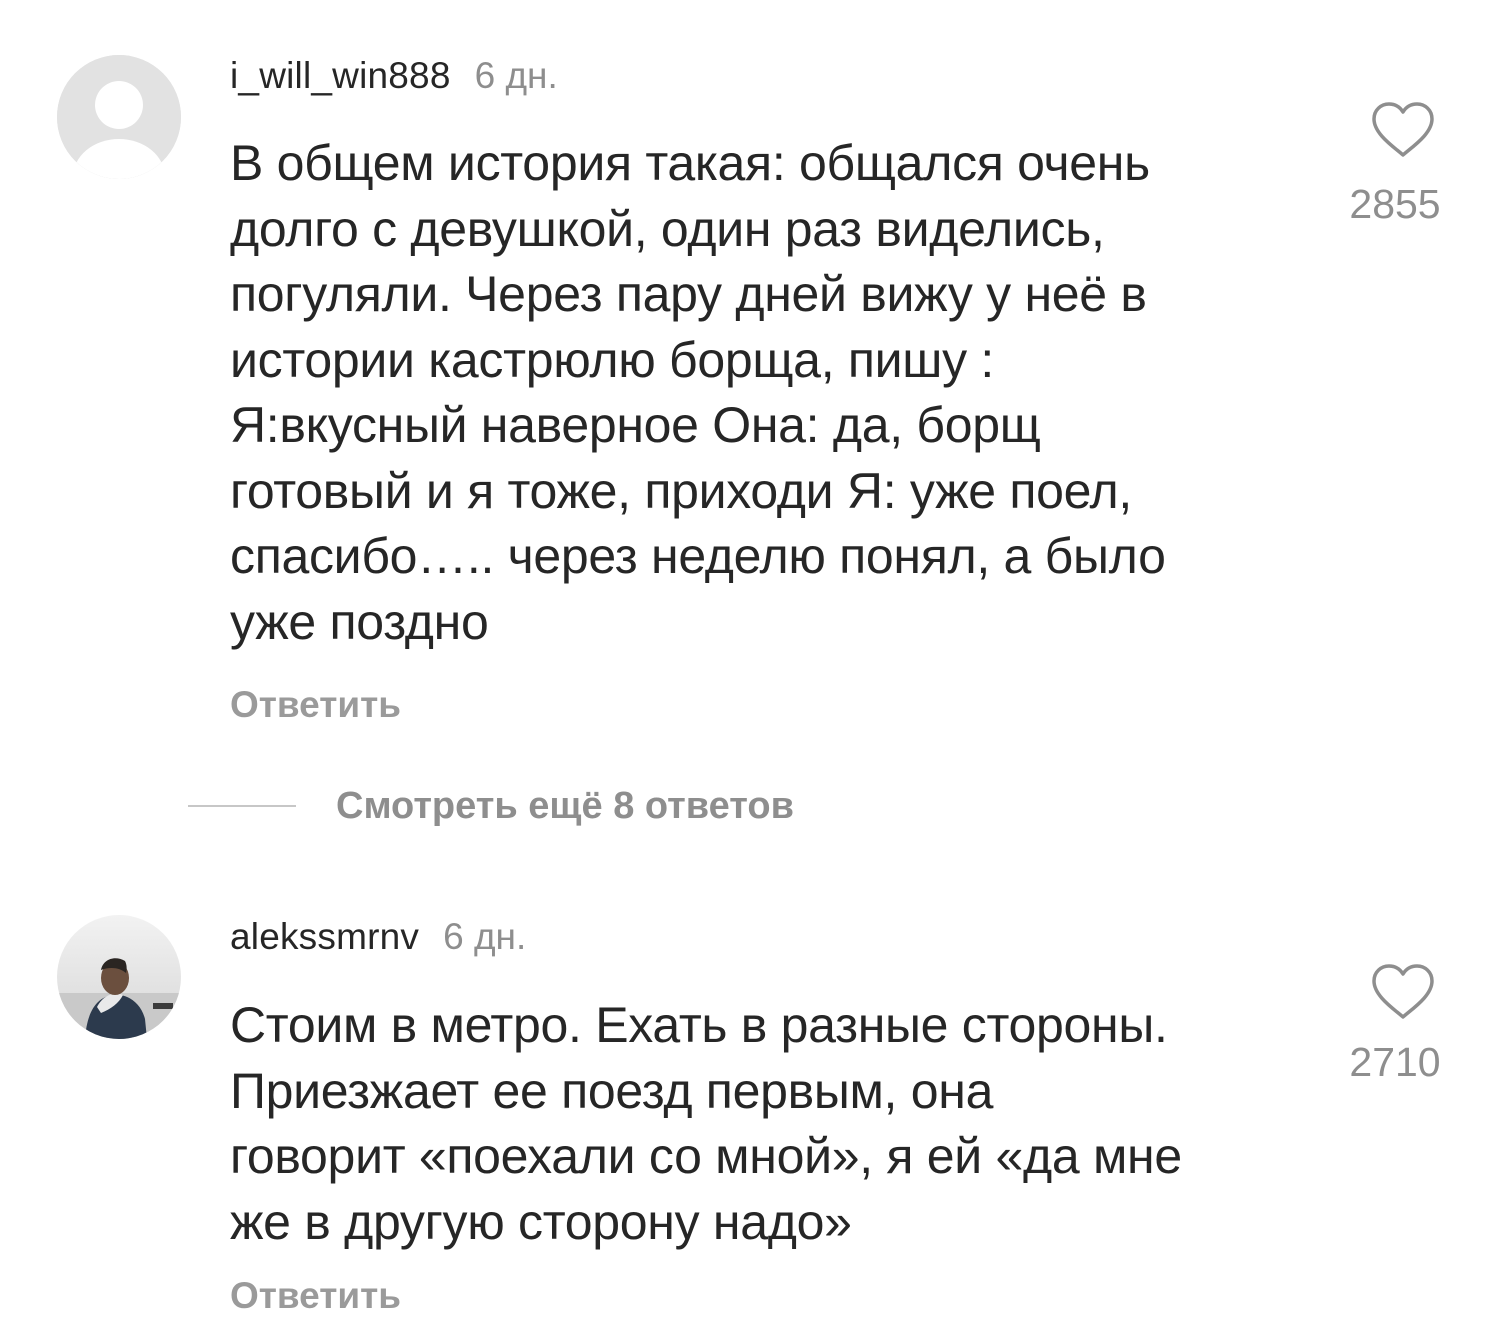 This screenshot has width=1500, height=1343. I want to click on username: i_will_win888, so click(340, 75).